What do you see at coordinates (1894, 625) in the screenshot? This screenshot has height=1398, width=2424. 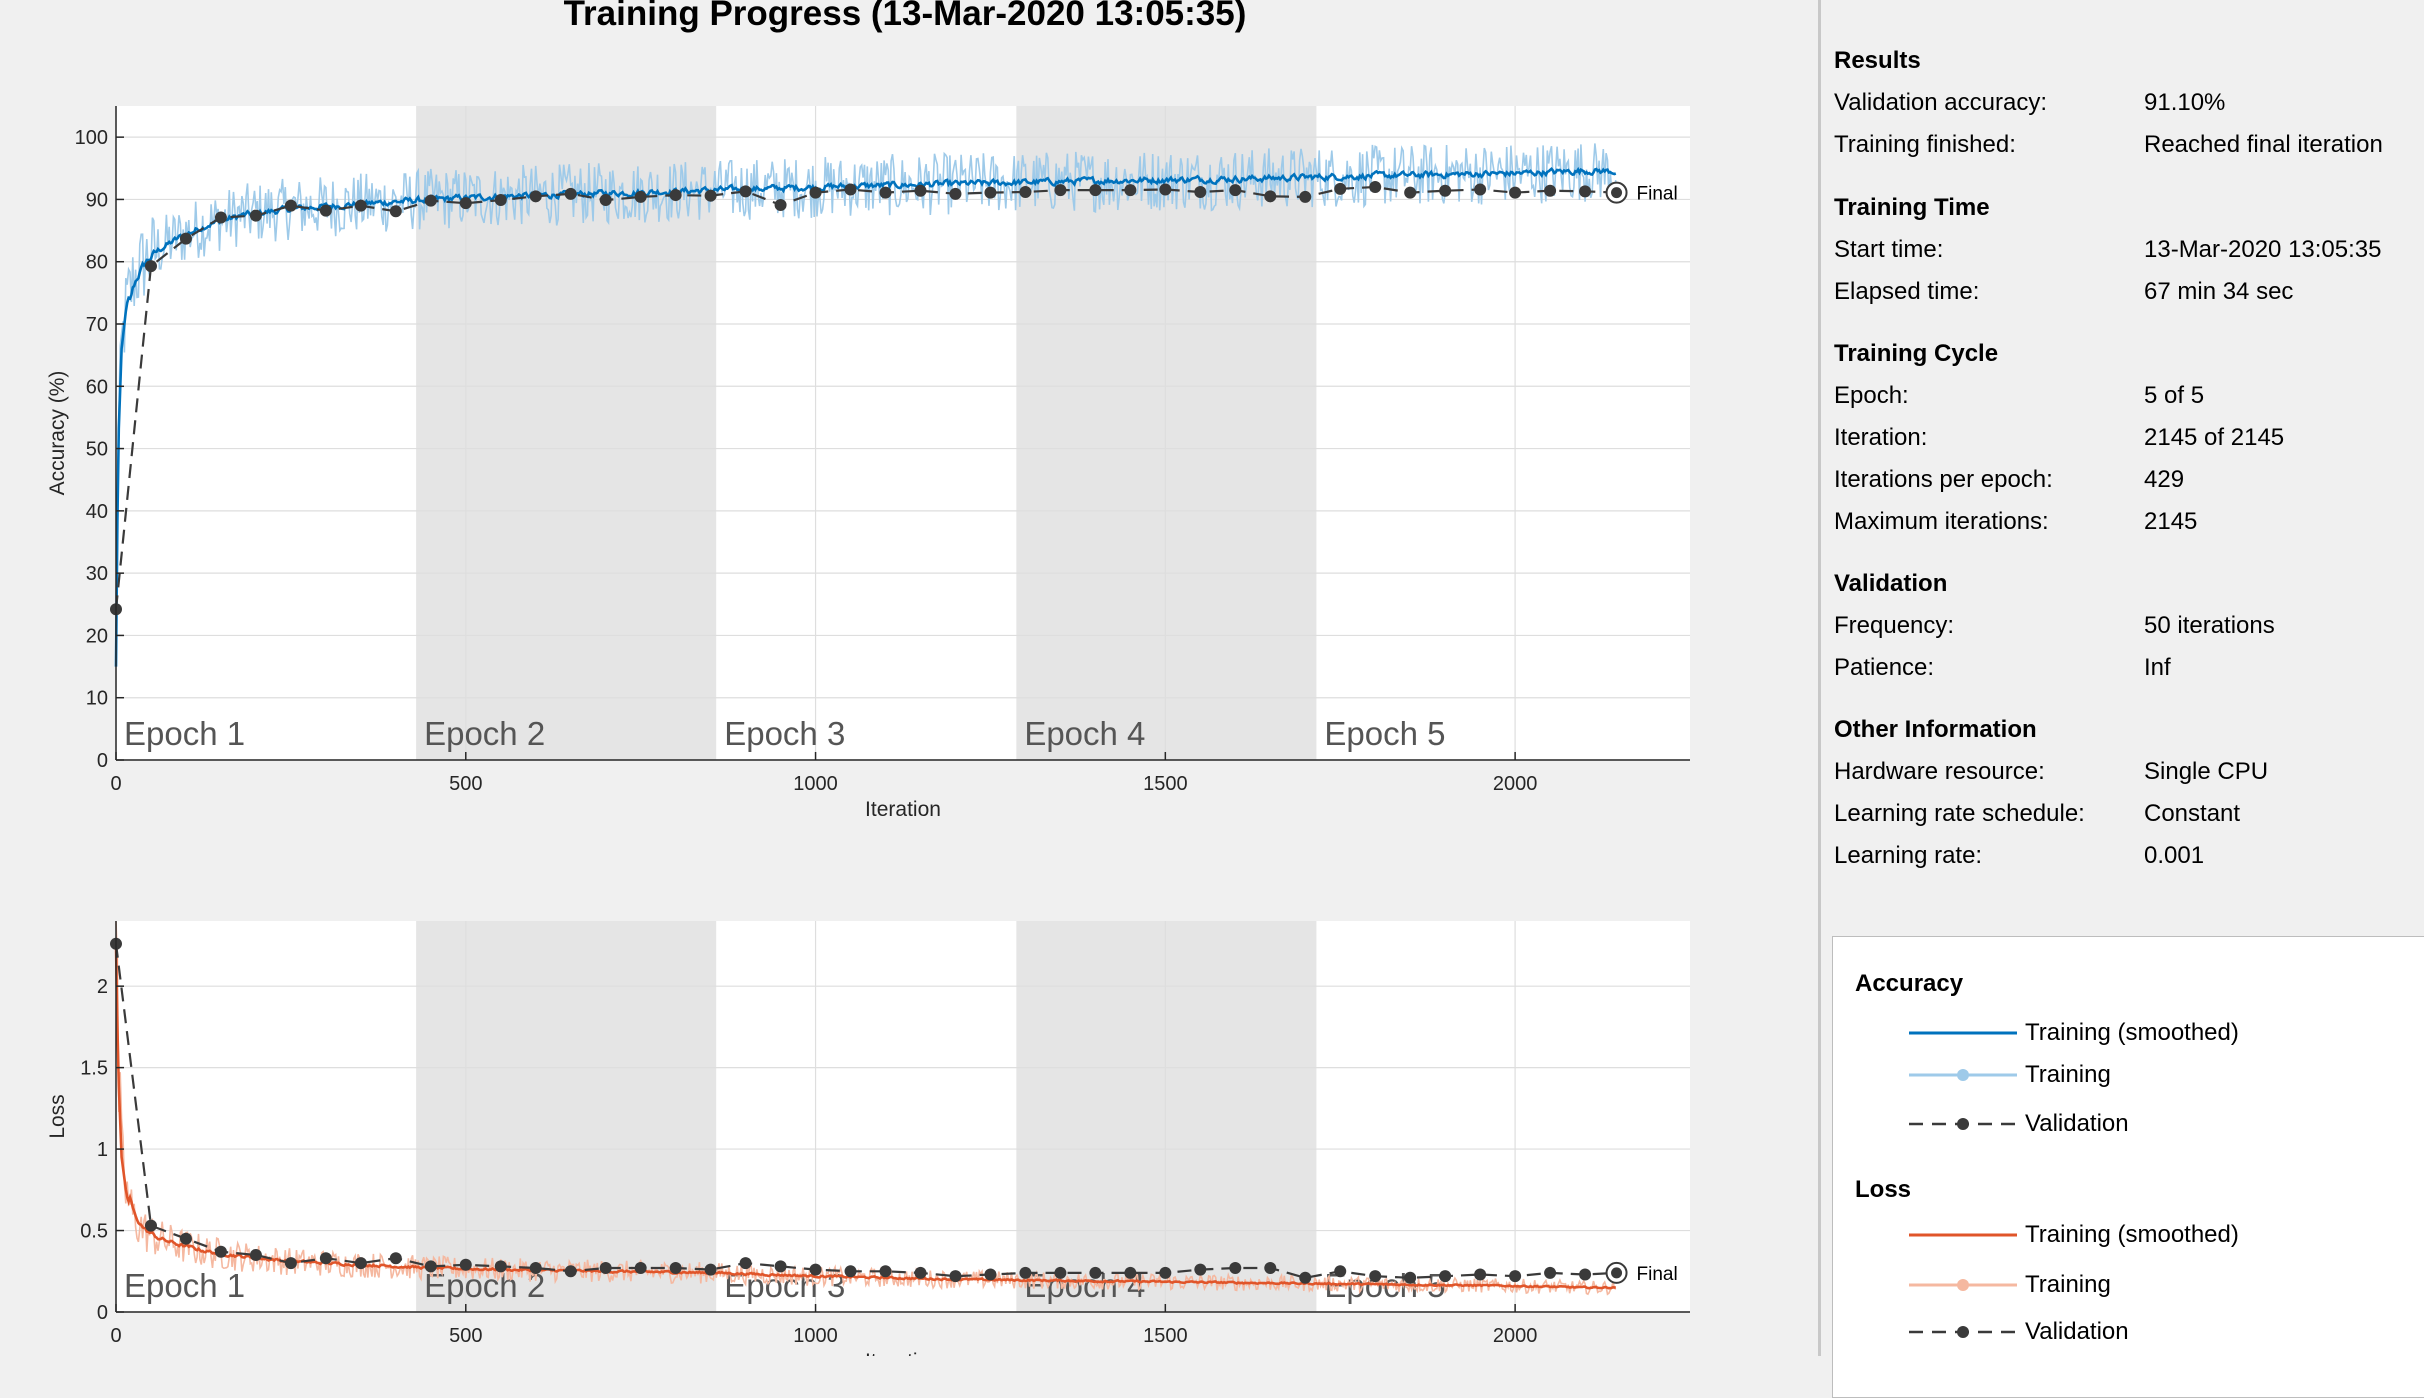 I see `info-key: Frequency:` at bounding box center [1894, 625].